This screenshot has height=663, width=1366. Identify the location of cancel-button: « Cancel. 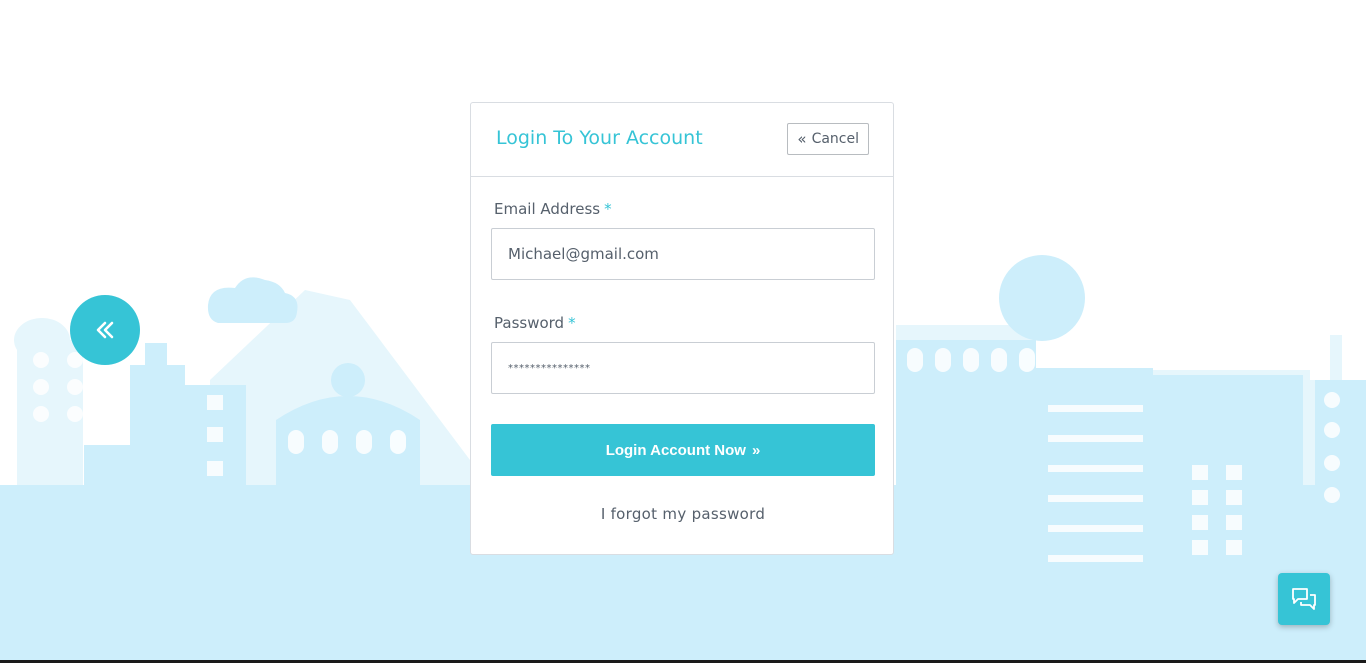
(828, 139).